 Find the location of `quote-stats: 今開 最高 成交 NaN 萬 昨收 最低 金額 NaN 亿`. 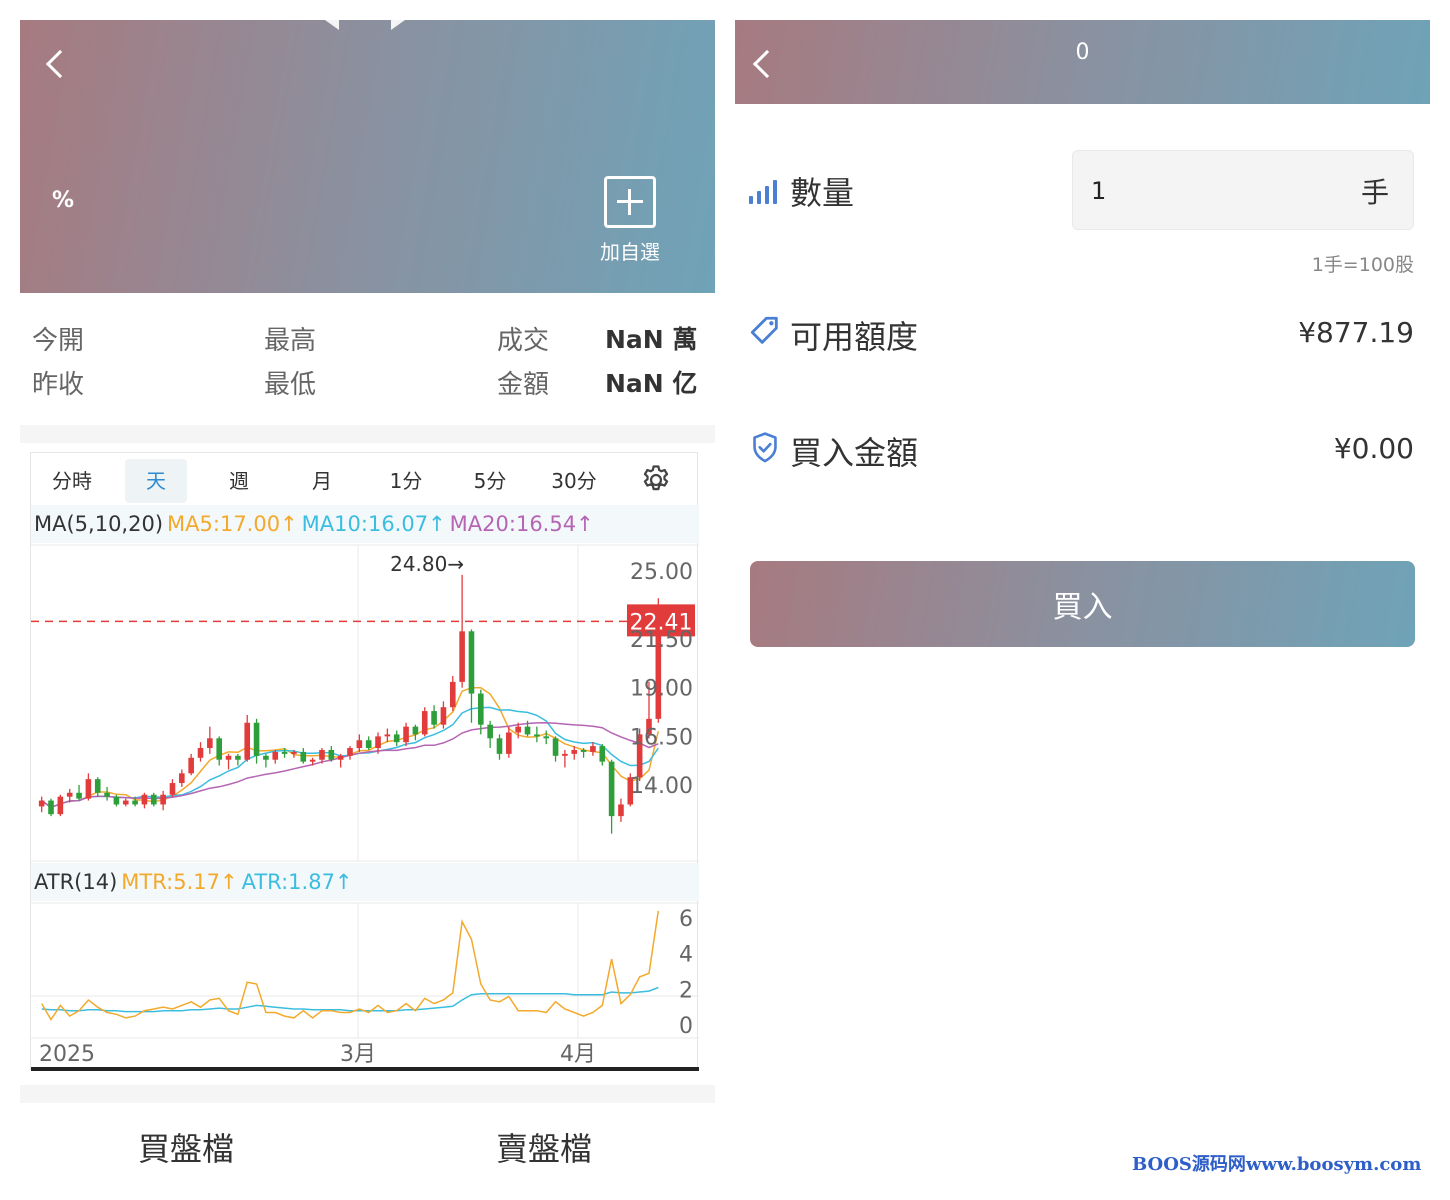

quote-stats: 今開 最高 成交 NaN 萬 昨收 最低 金額 NaN 亿 is located at coordinates (367, 360).